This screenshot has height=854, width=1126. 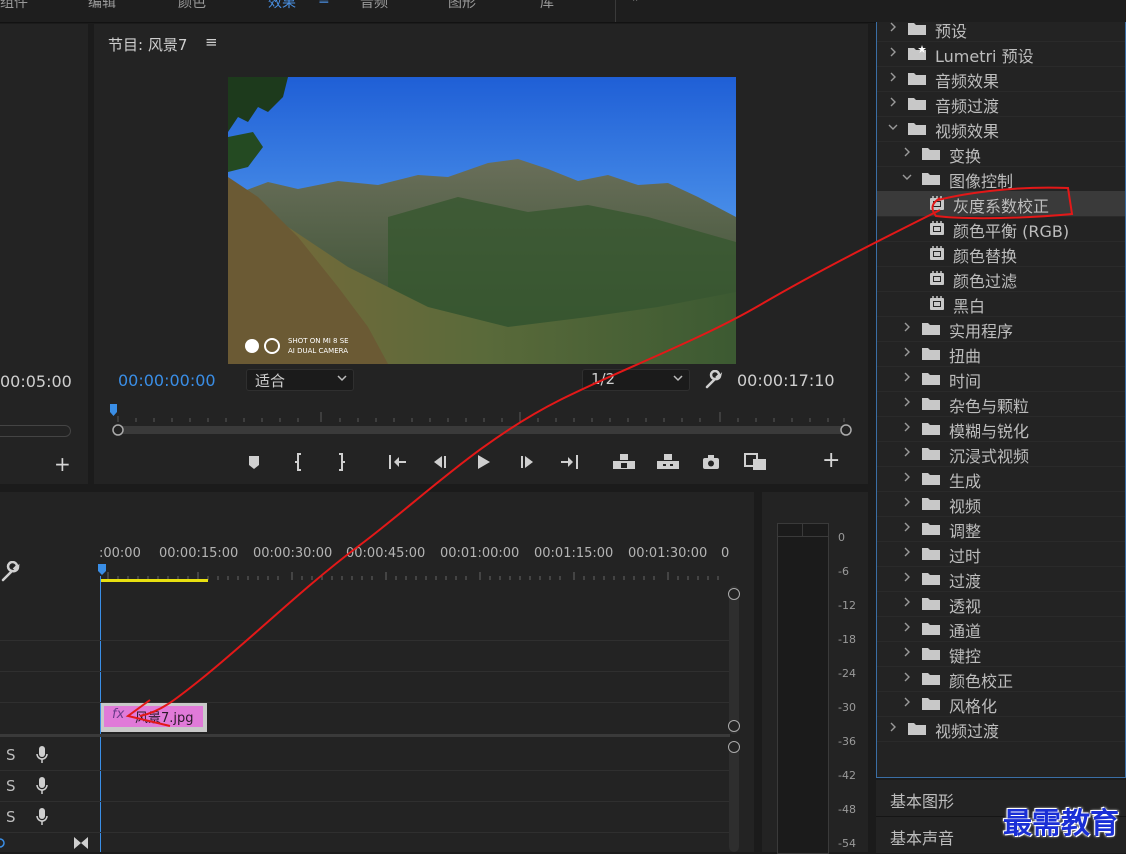 What do you see at coordinates (1001, 604) in the screenshot?
I see `effect-folder: 透视` at bounding box center [1001, 604].